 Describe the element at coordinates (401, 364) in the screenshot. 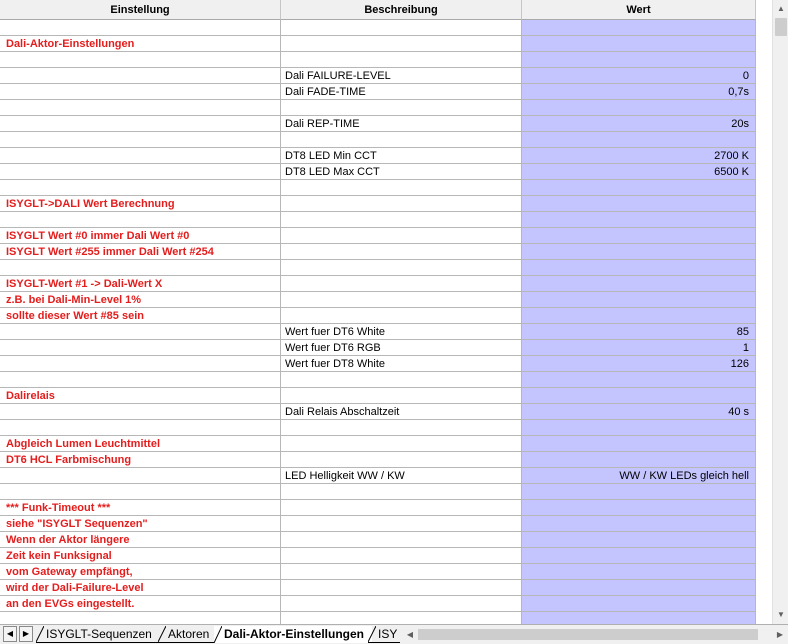

I see `cell-beschreibung: Wert fuer DT8 White` at that location.